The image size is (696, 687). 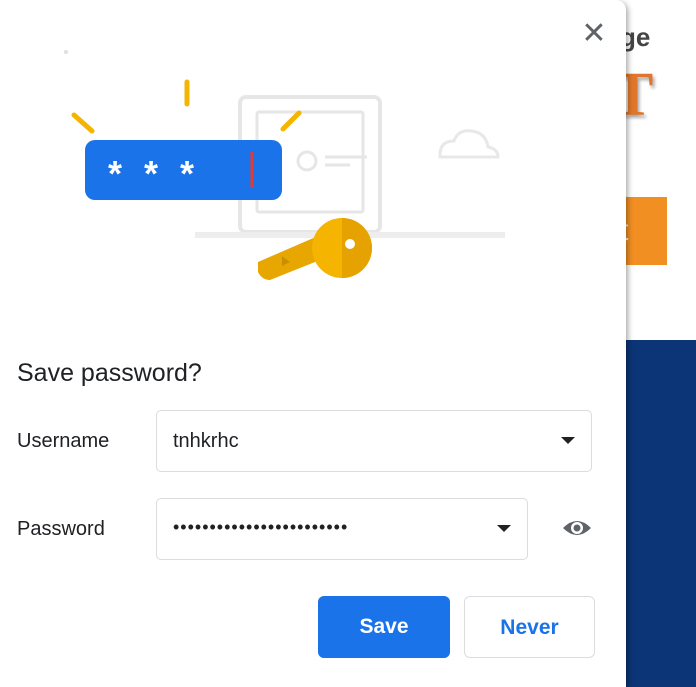 I want to click on username-value: tnhkrhc, so click(x=206, y=441).